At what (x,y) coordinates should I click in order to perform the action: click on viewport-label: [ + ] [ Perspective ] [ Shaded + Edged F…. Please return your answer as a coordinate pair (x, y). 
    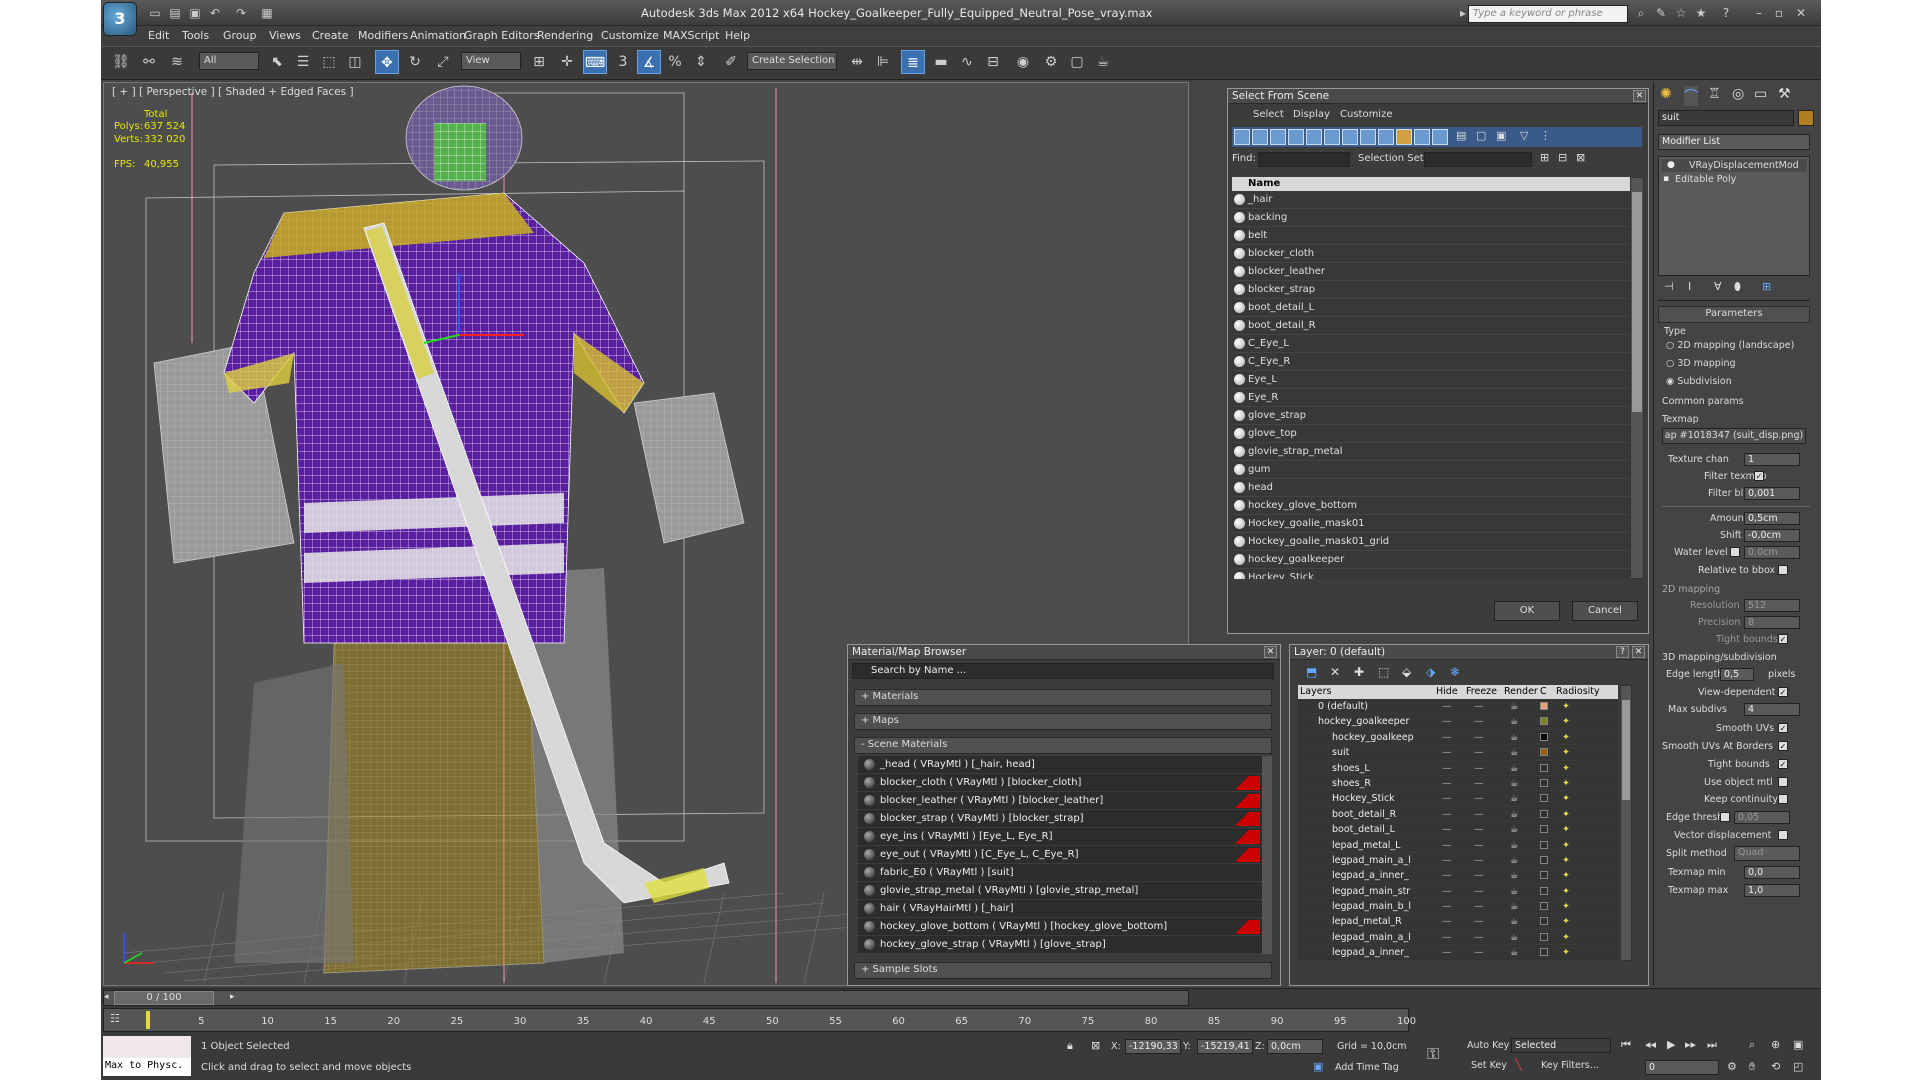
    Looking at the image, I should click on (233, 92).